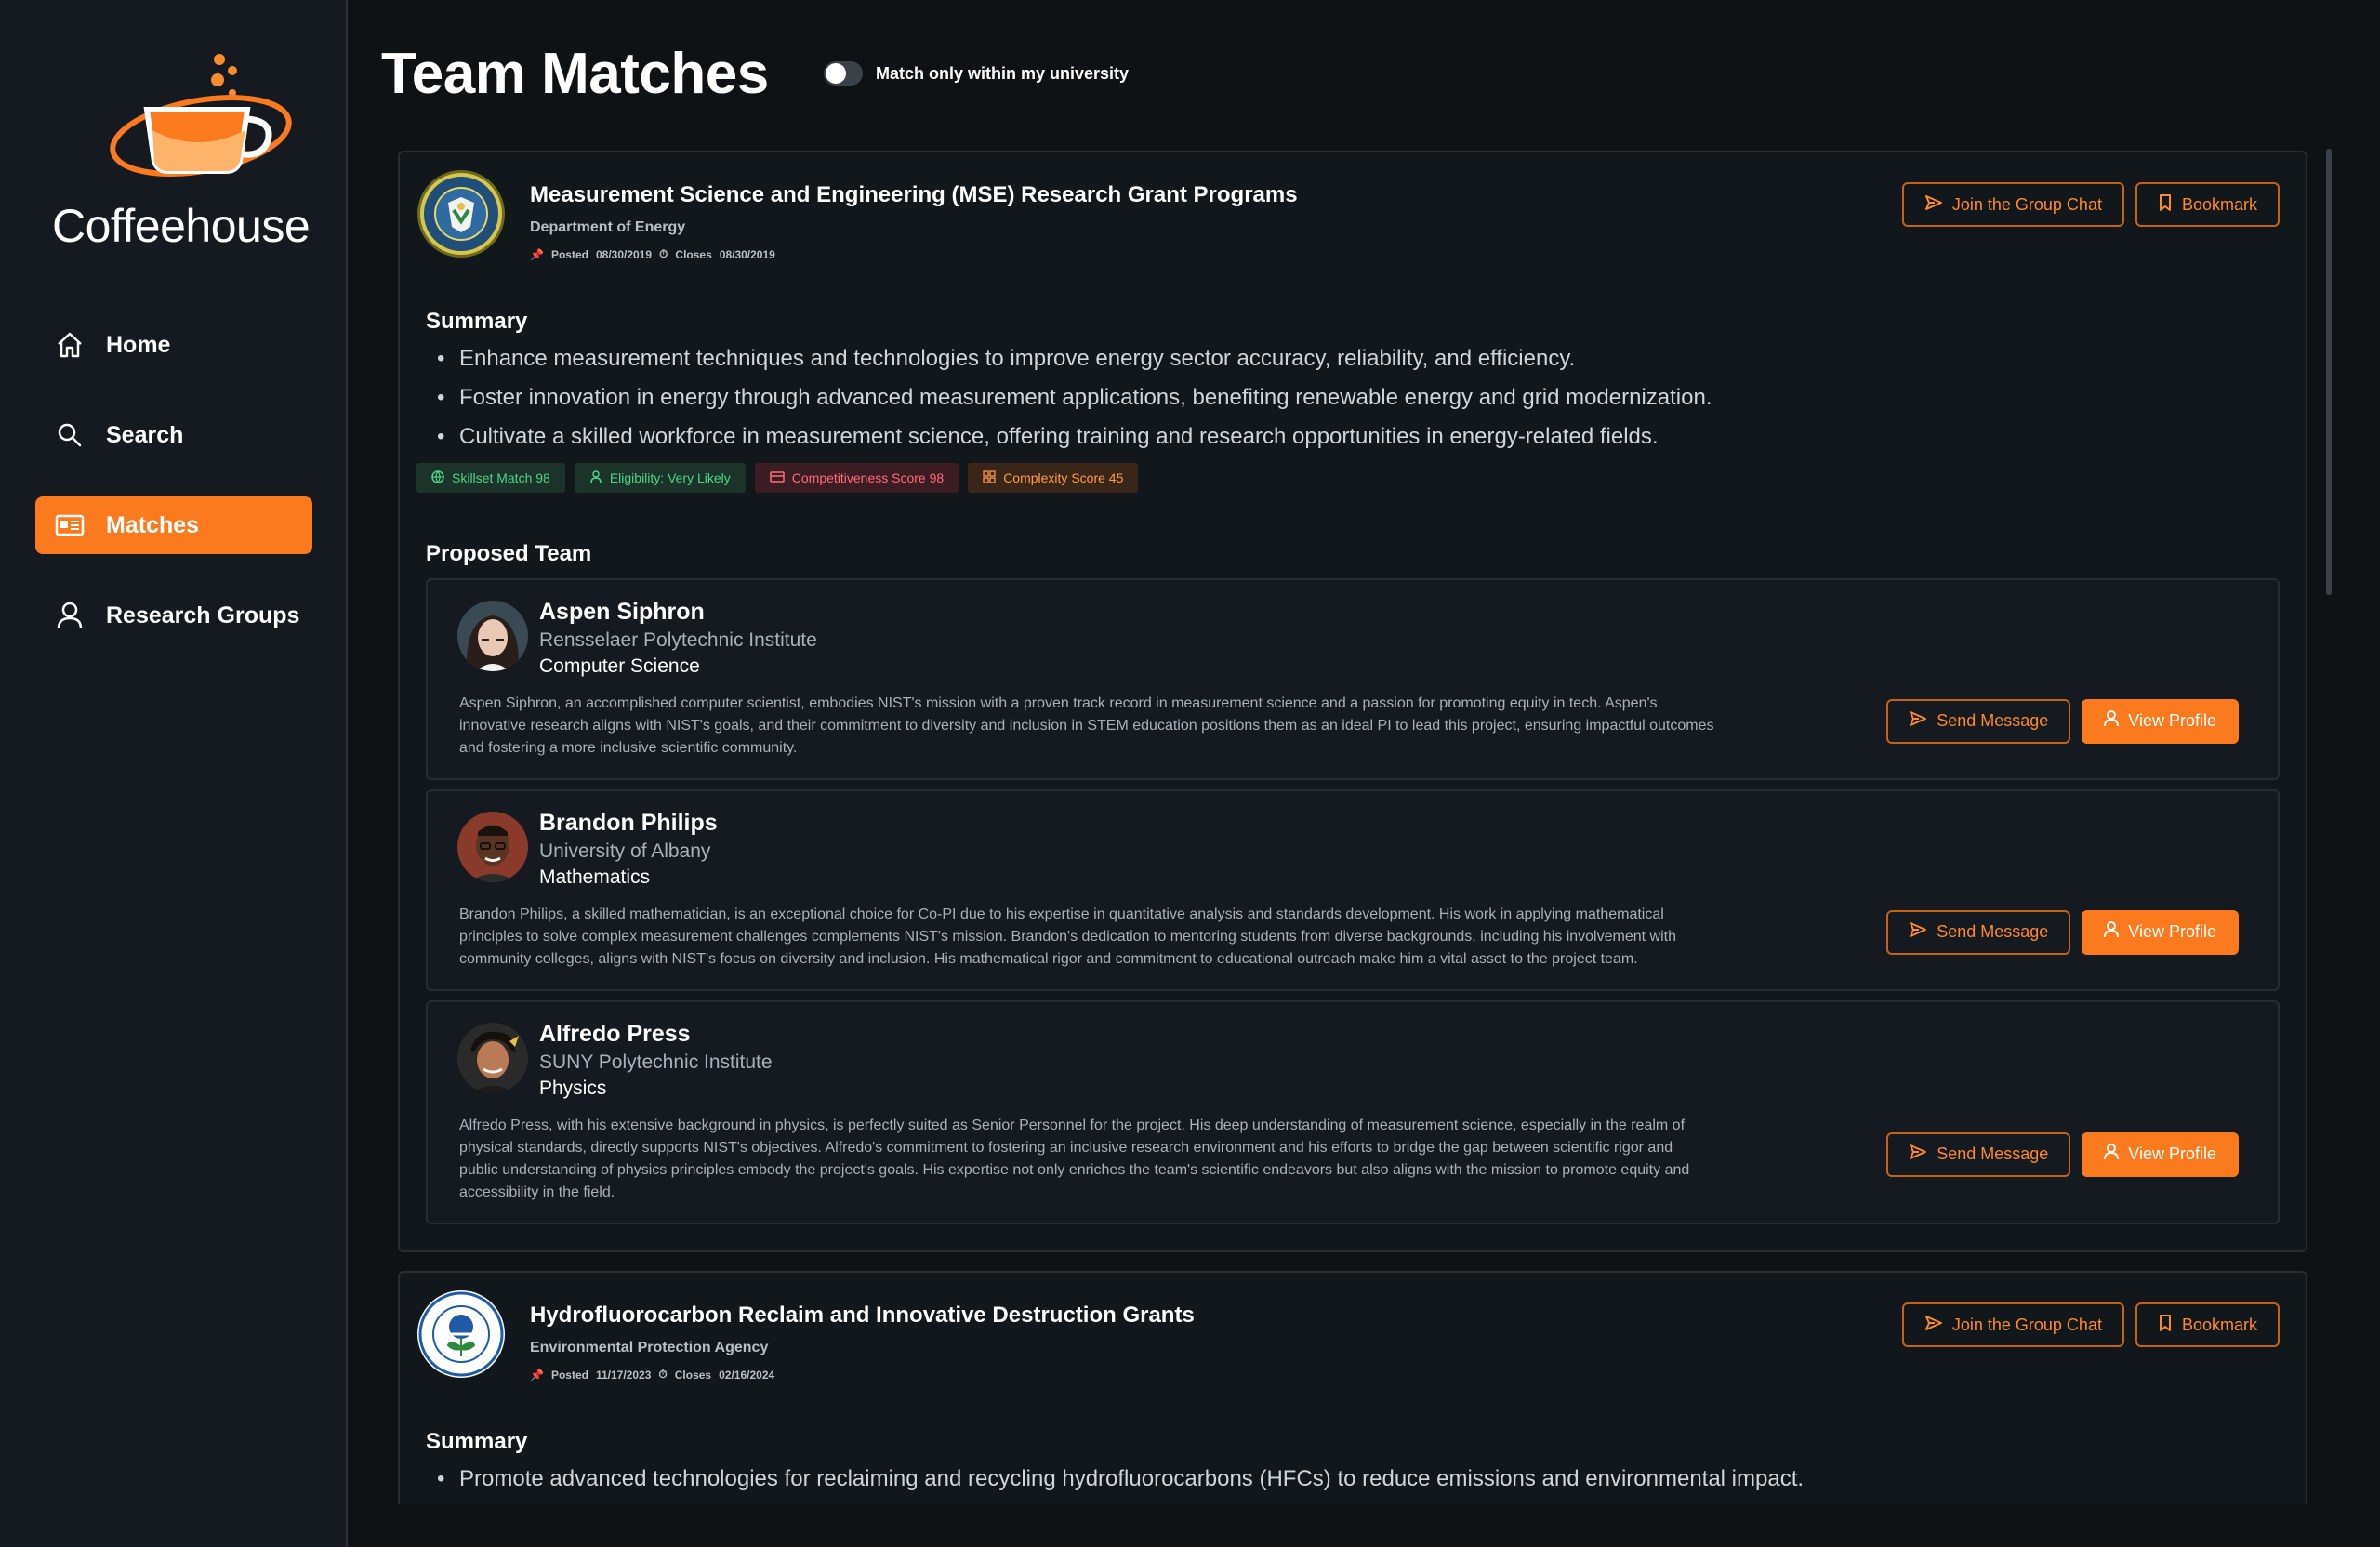 The height and width of the screenshot is (1547, 2380). I want to click on nav-label: Matches, so click(153, 524).